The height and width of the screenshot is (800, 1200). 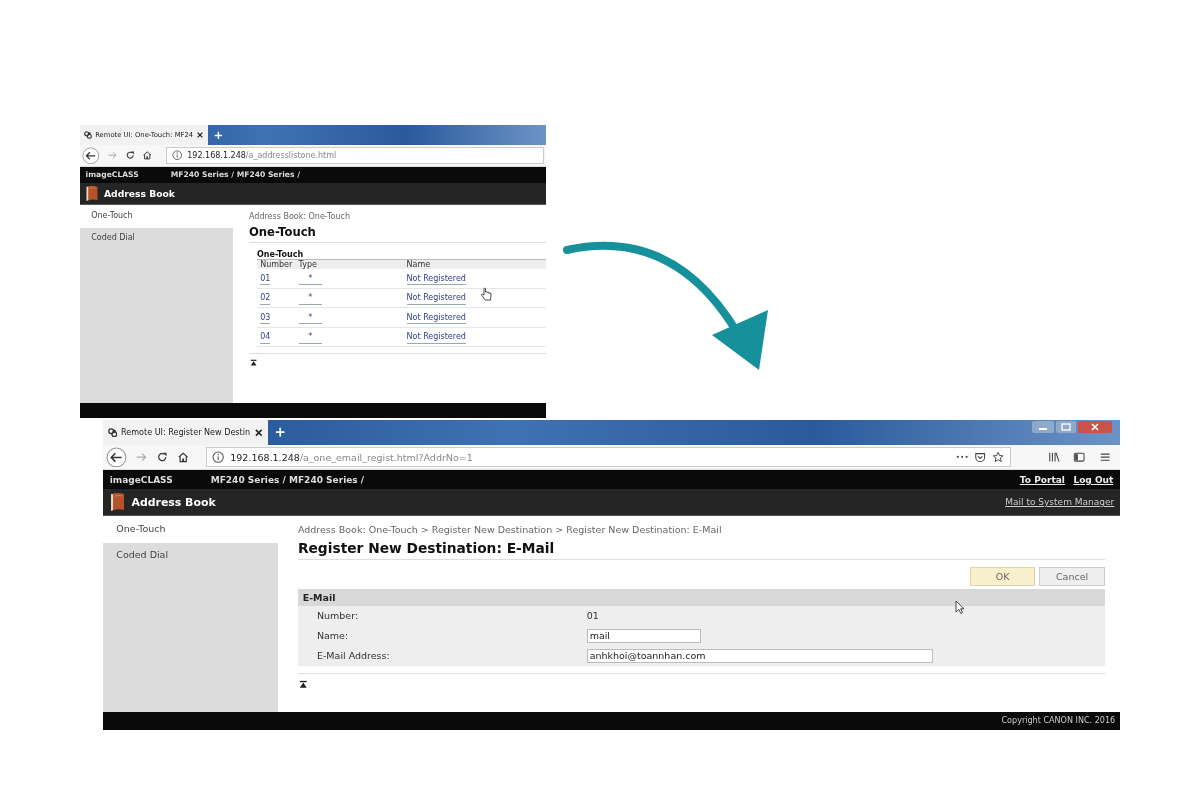 I want to click on section-header: E-Mail, so click(x=701, y=597).